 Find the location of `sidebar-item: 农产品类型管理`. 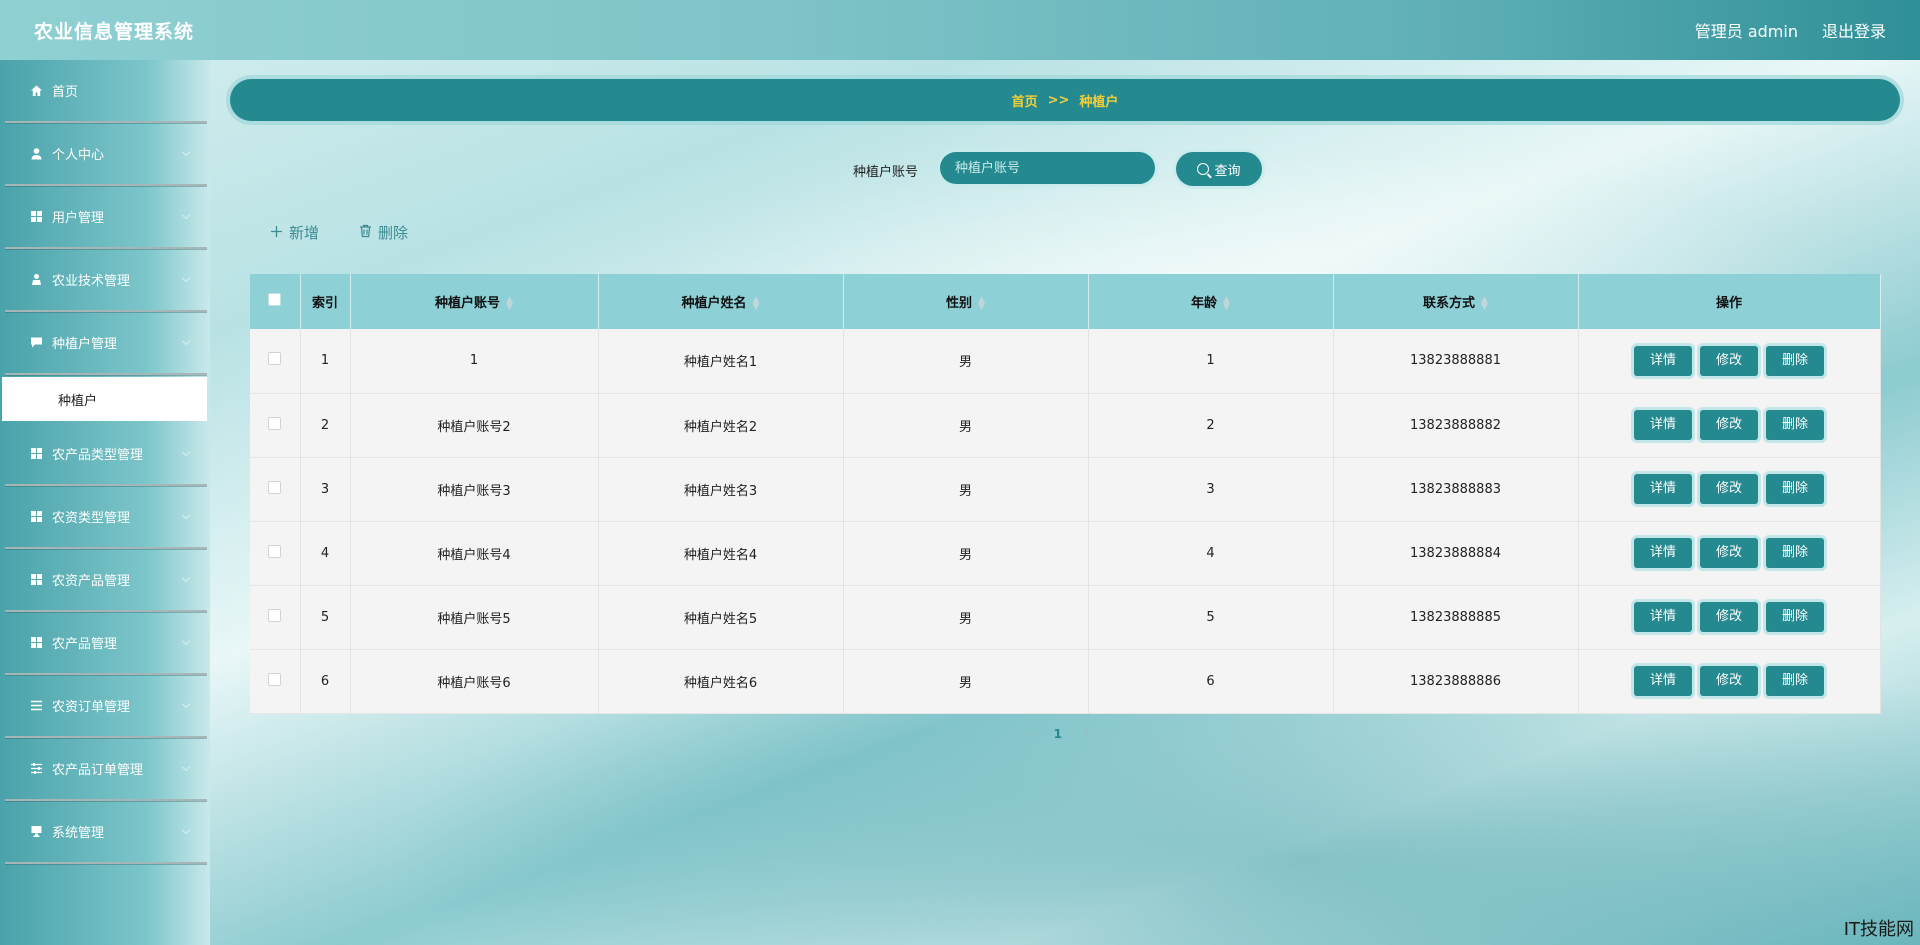

sidebar-item: 农产品类型管理 is located at coordinates (106, 454).